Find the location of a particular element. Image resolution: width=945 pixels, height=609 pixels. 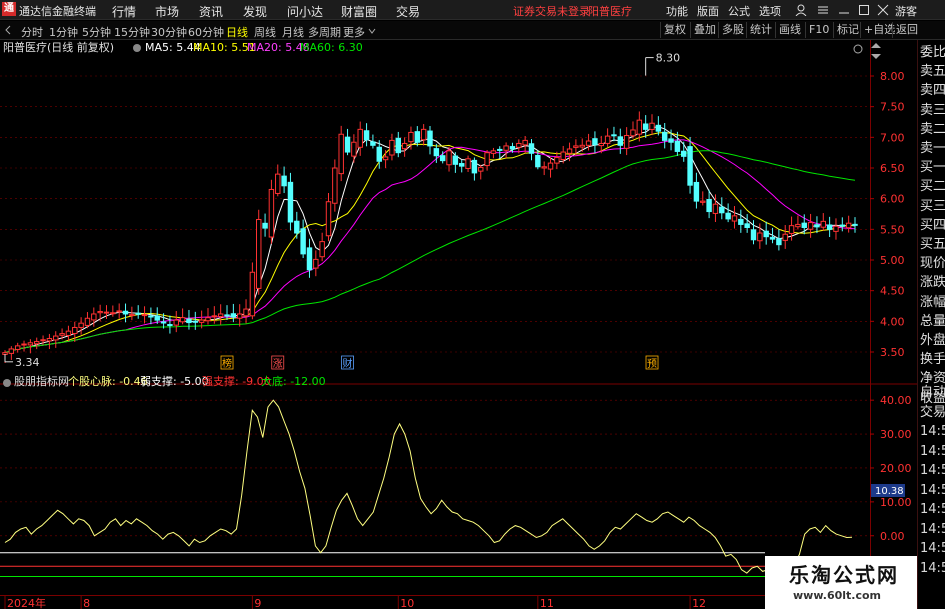

maximize-icon is located at coordinates (864, 10).